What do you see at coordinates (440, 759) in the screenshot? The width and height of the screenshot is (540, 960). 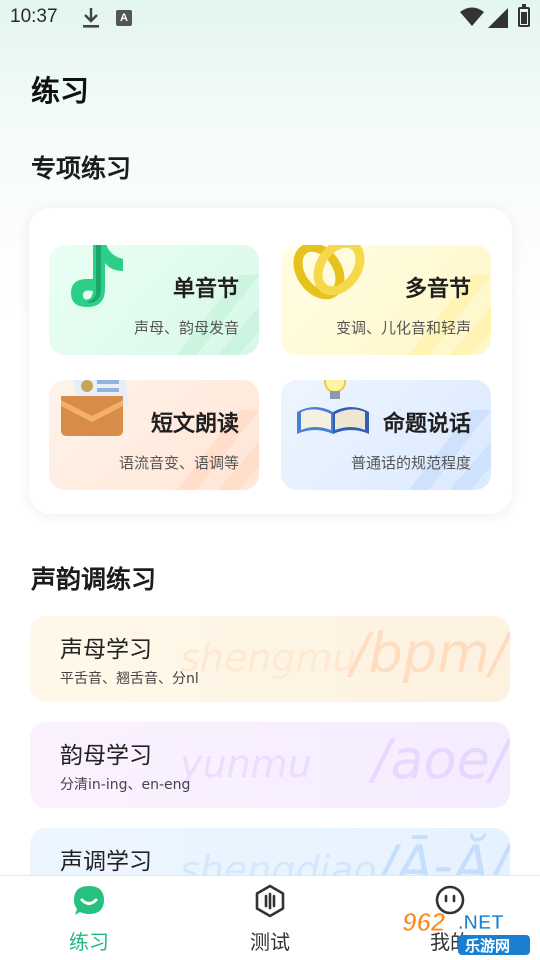 I see `row-phonetic: /aoe/` at bounding box center [440, 759].